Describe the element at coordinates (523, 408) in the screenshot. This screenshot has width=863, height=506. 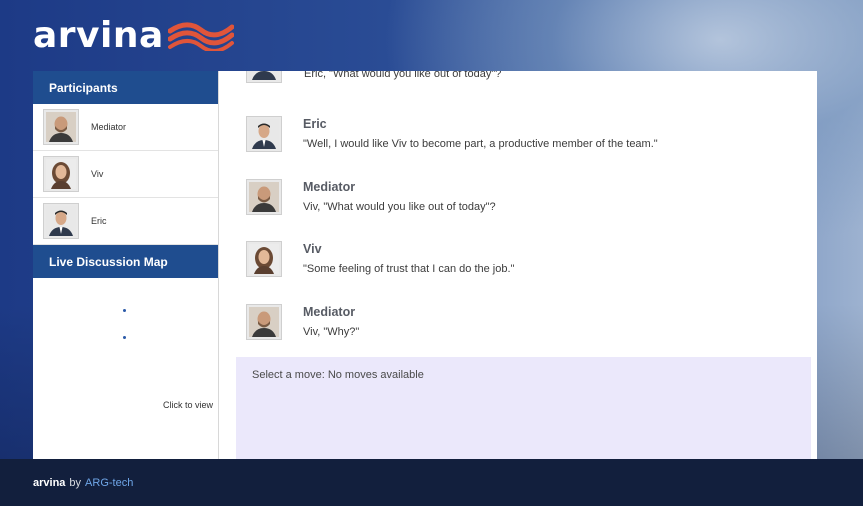
I see `move-selection-area: Select a move: No moves available` at that location.